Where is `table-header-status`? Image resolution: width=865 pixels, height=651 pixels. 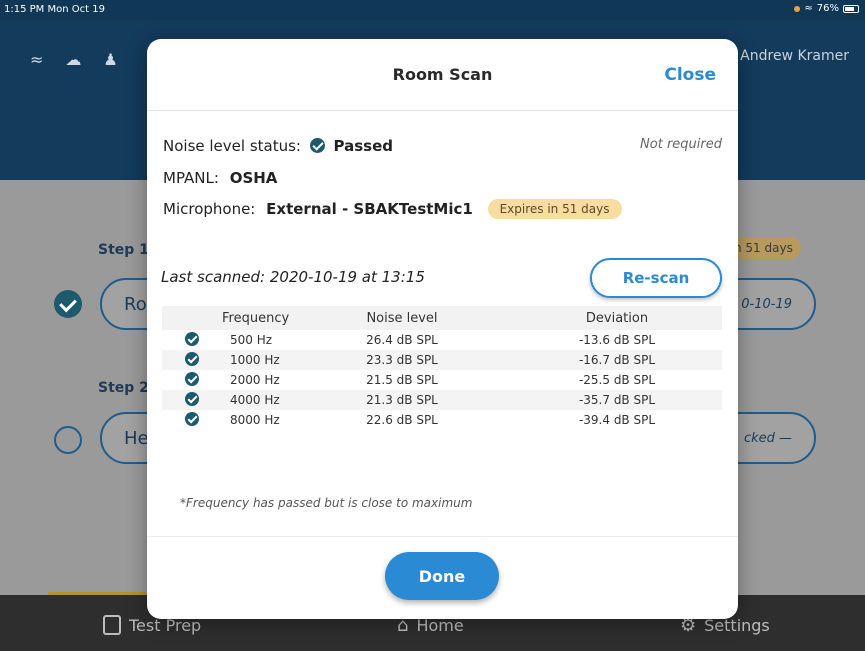 table-header-status is located at coordinates (192, 318).